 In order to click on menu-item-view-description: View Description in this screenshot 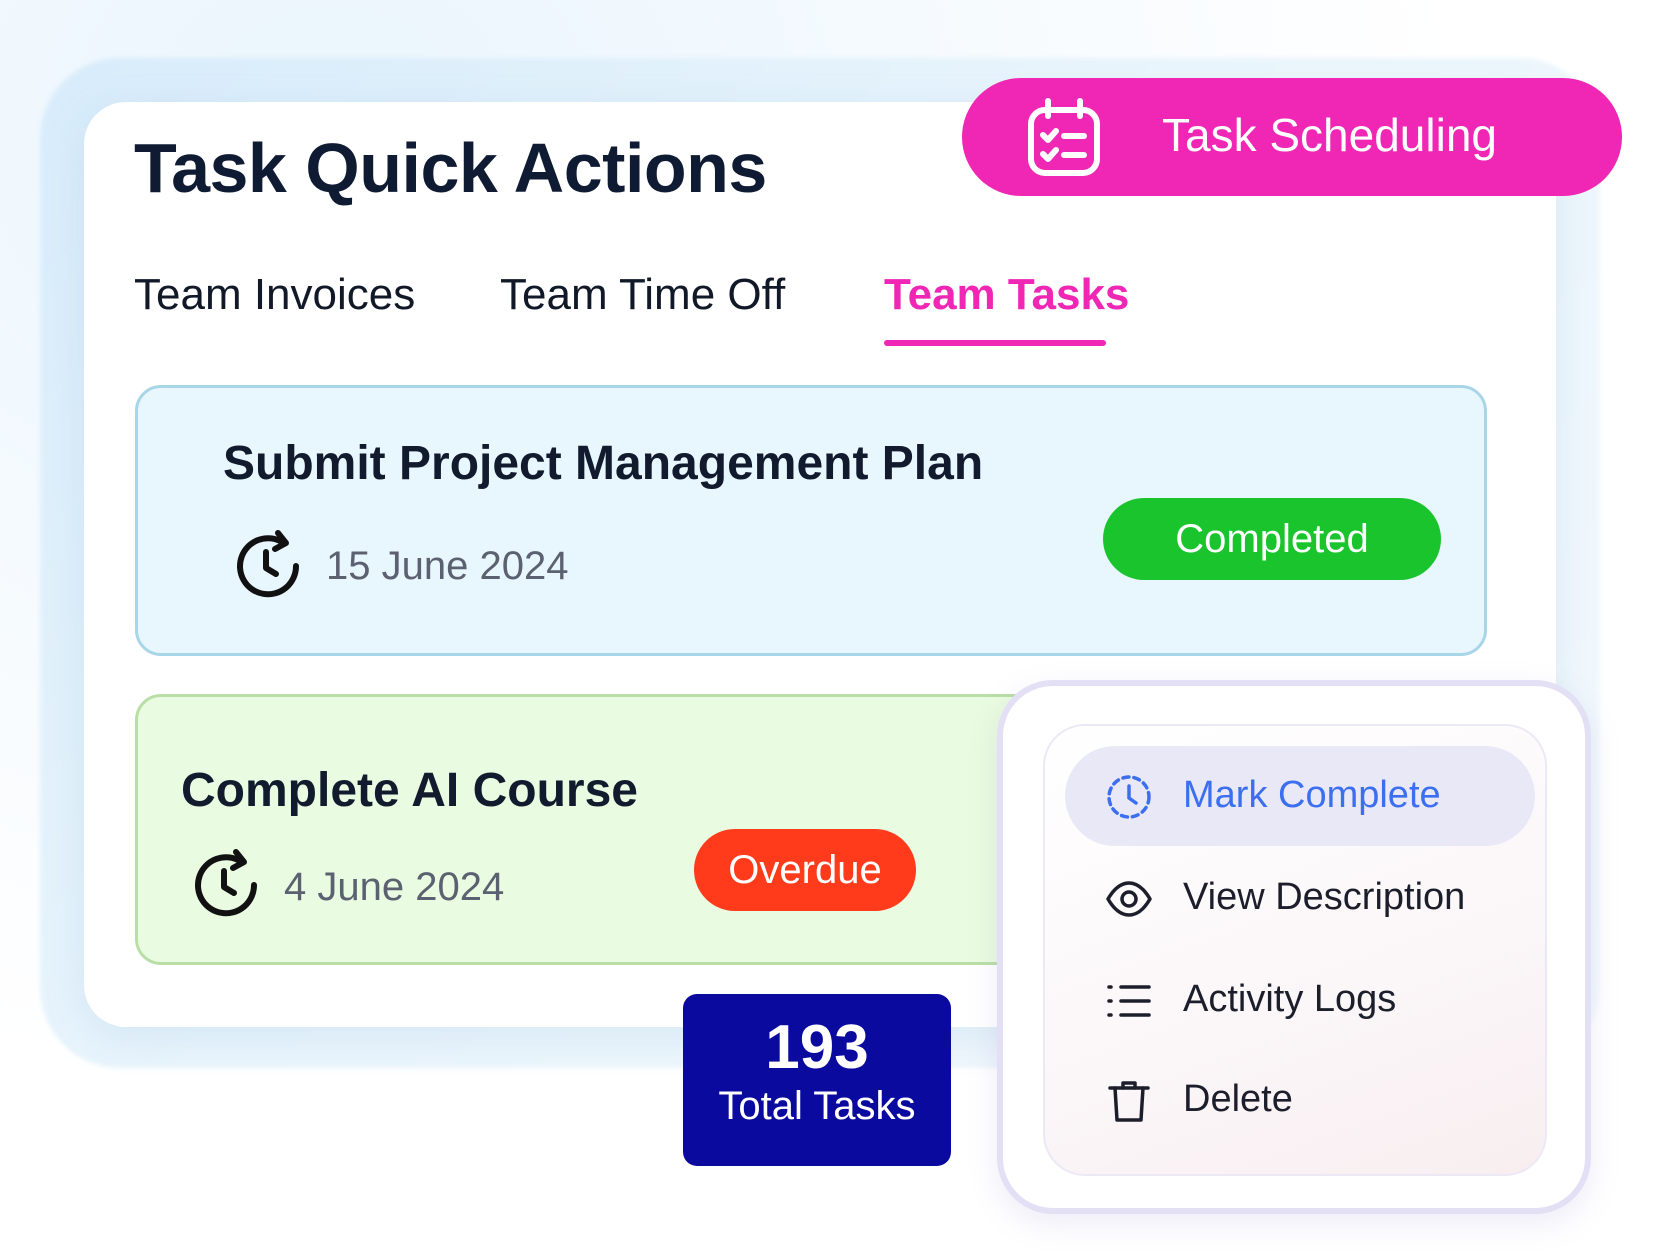, I will do `click(1300, 898)`.